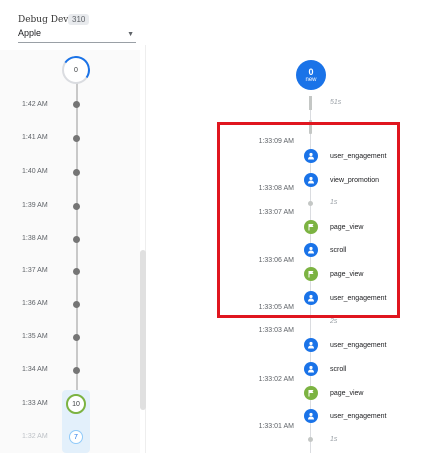  I want to click on new-events-label: new, so click(311, 79).